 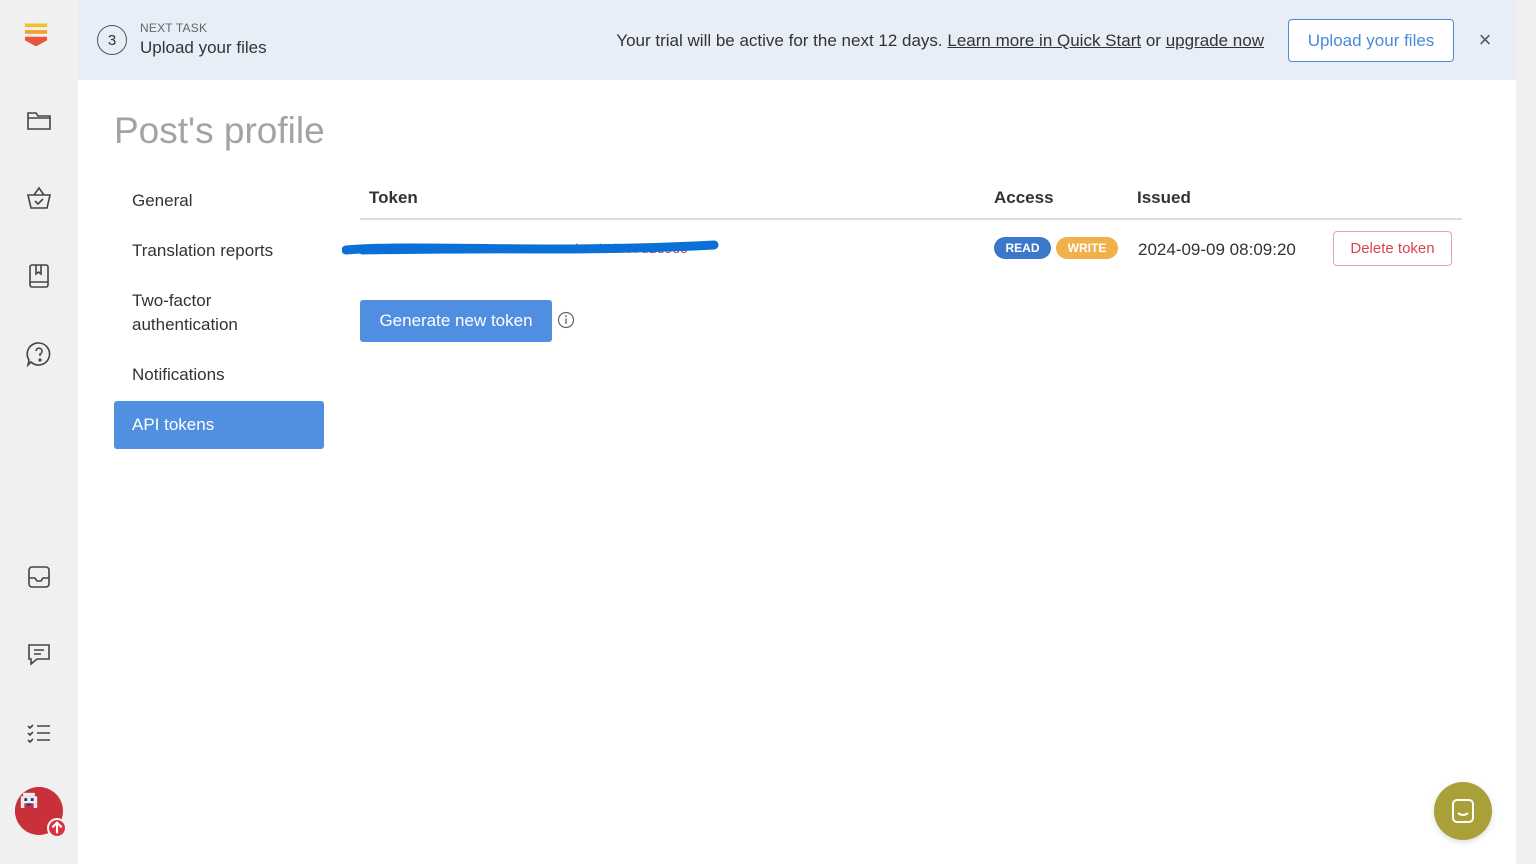 I want to click on chat-bubble-icon, so click(x=1463, y=811).